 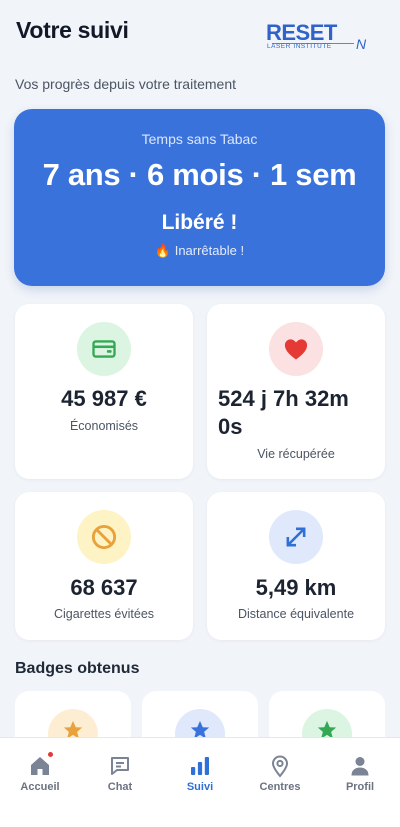 What do you see at coordinates (361, 44) in the screenshot?
I see `logo-mark: N` at bounding box center [361, 44].